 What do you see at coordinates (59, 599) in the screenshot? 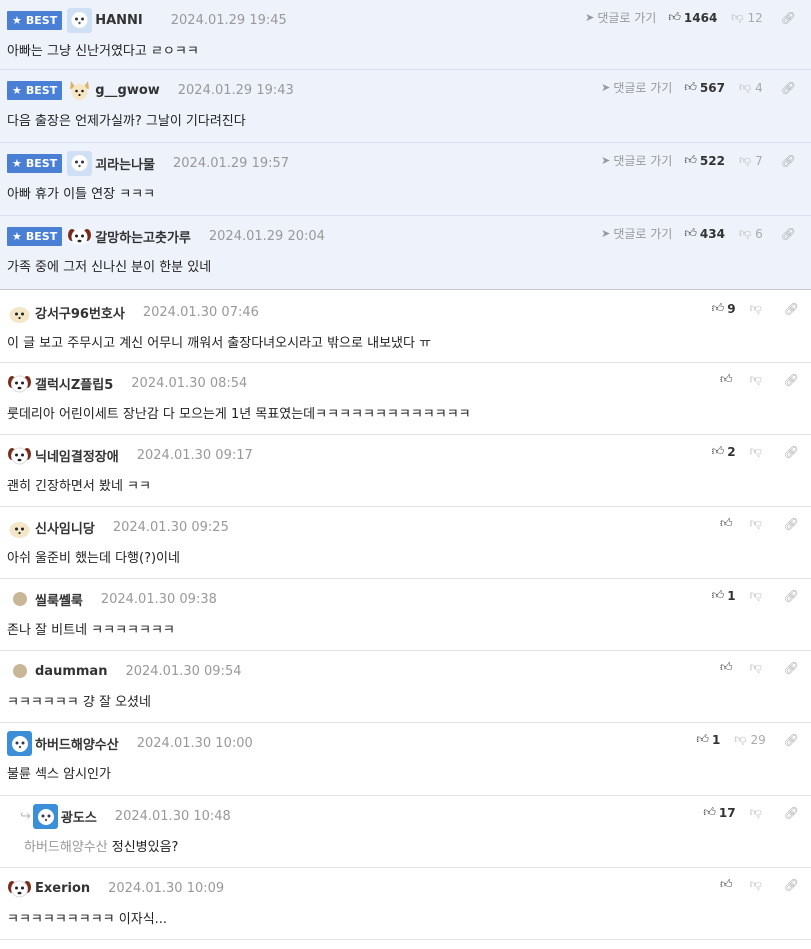
I see `nickname: 씰룩쎌룩` at bounding box center [59, 599].